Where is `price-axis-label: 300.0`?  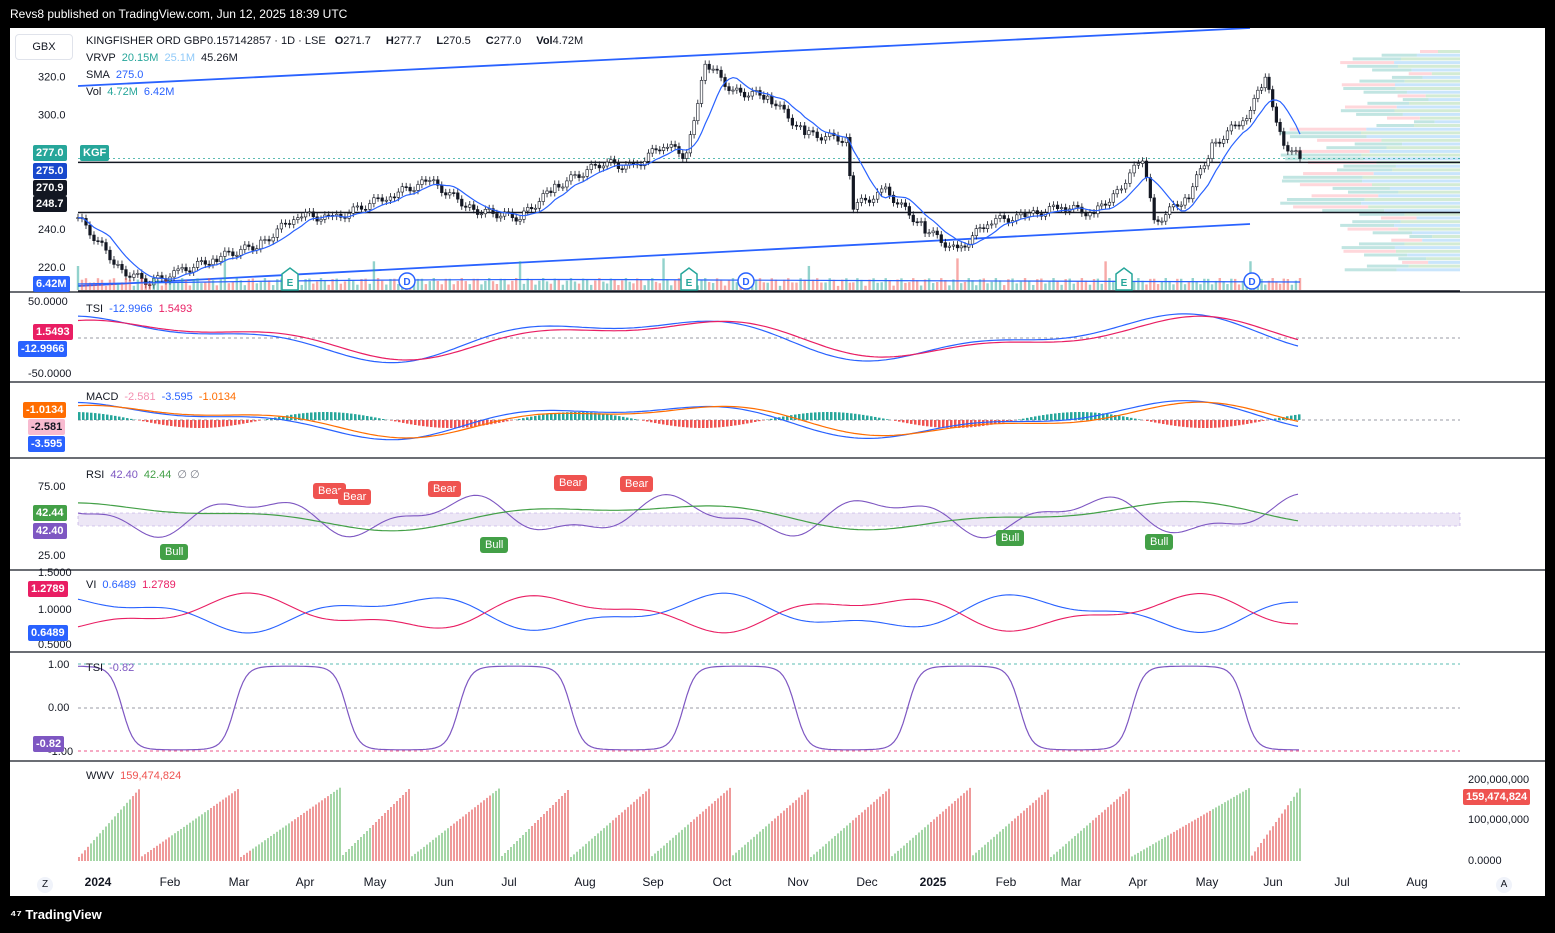 price-axis-label: 300.0 is located at coordinates (52, 116).